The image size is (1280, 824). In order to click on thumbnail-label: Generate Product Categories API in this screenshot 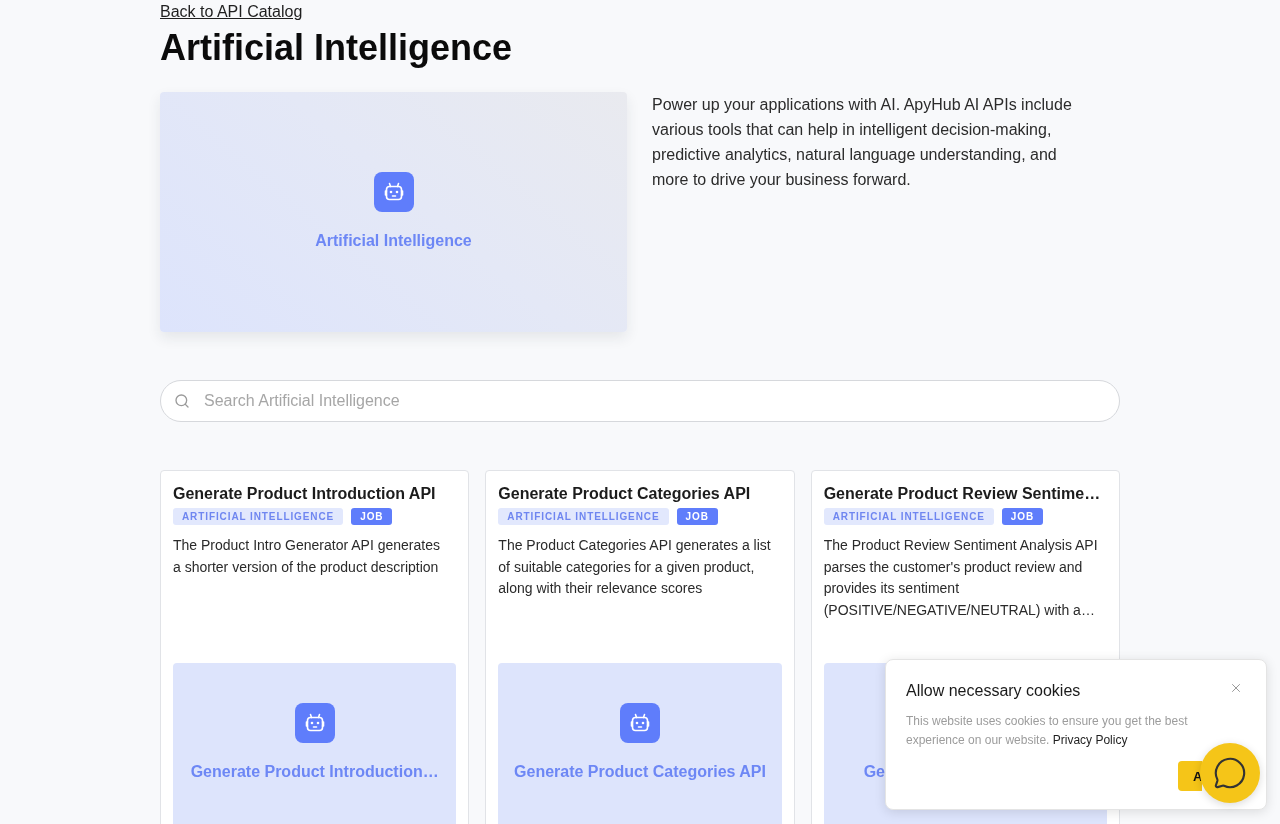, I will do `click(640, 772)`.